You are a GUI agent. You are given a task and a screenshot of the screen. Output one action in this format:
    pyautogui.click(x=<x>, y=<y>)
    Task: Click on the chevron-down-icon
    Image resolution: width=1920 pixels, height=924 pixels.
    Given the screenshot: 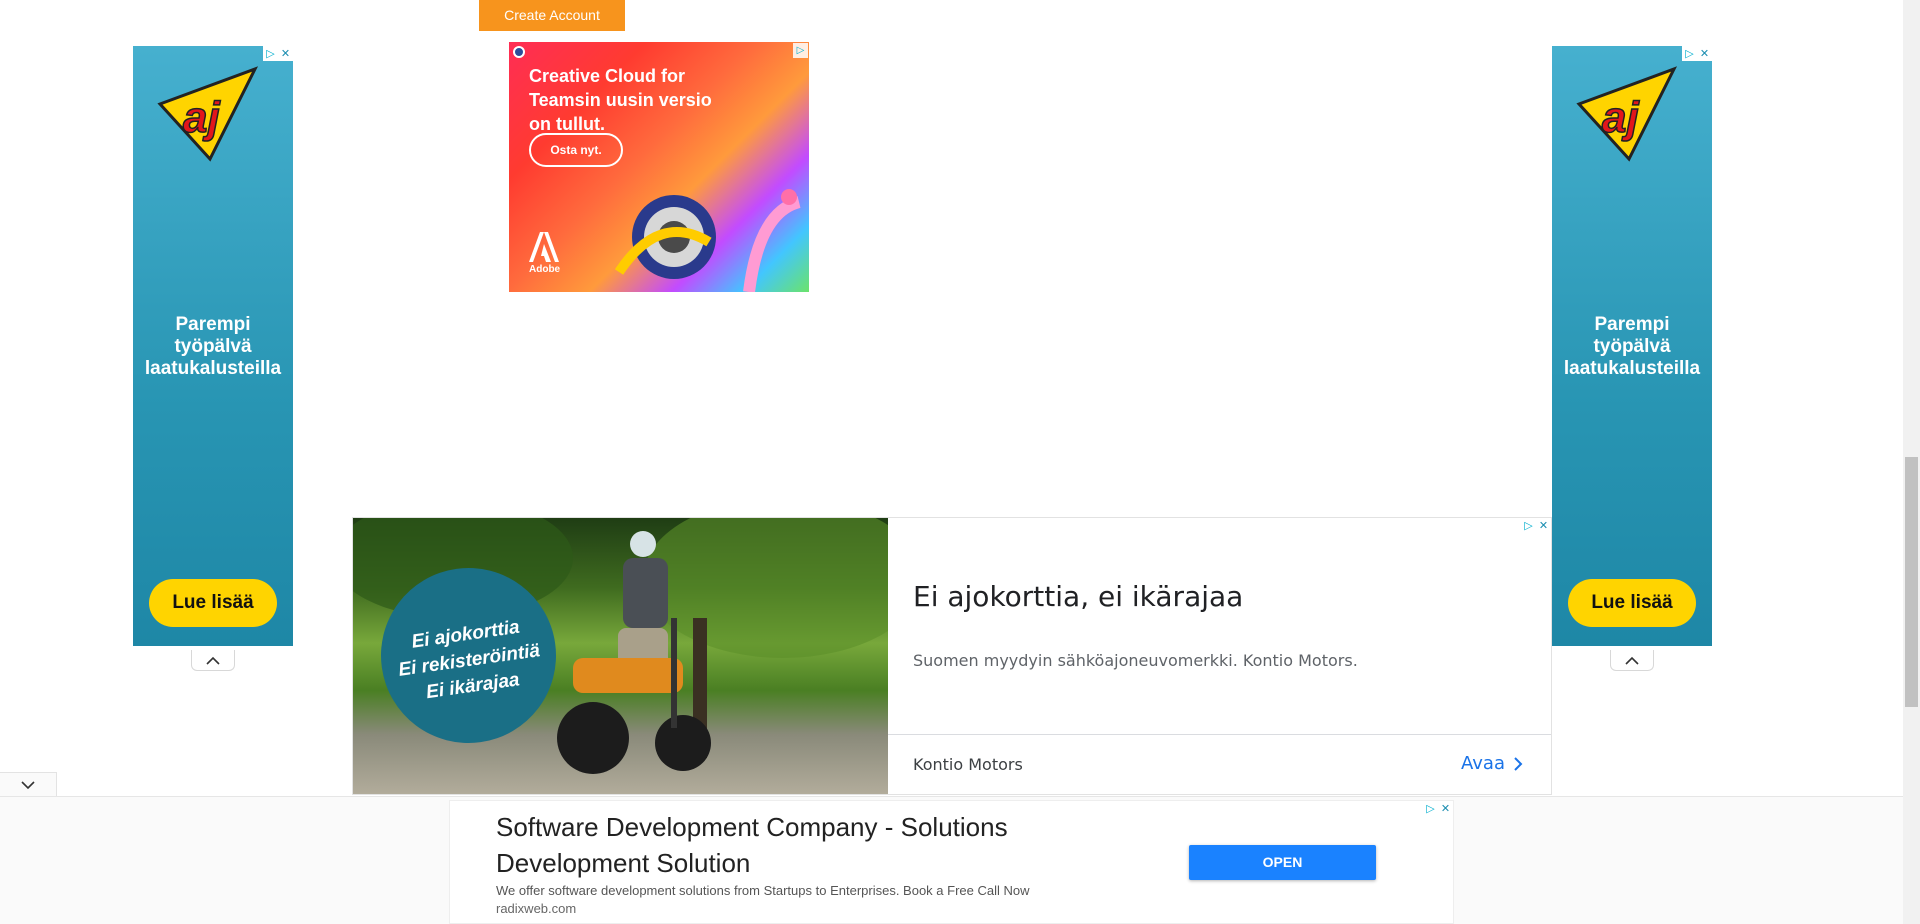 What is the action you would take?
    pyautogui.click(x=28, y=784)
    